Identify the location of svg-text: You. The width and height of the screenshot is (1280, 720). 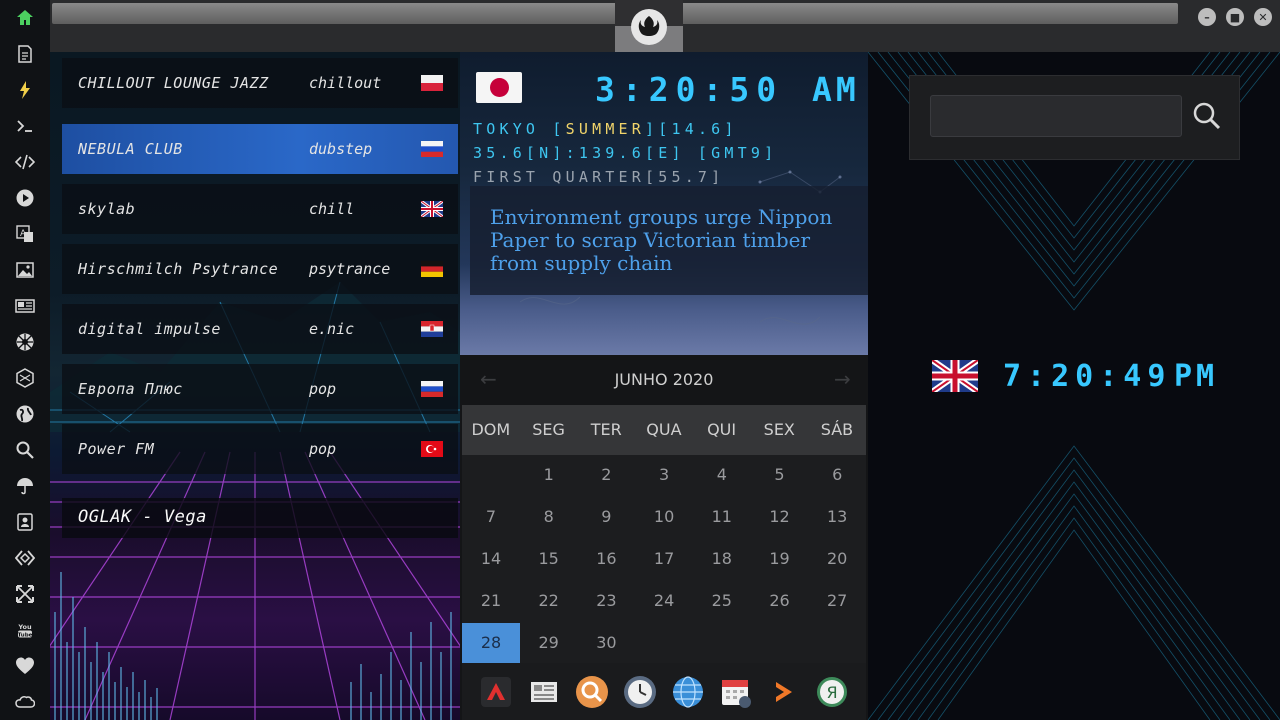
(24, 627).